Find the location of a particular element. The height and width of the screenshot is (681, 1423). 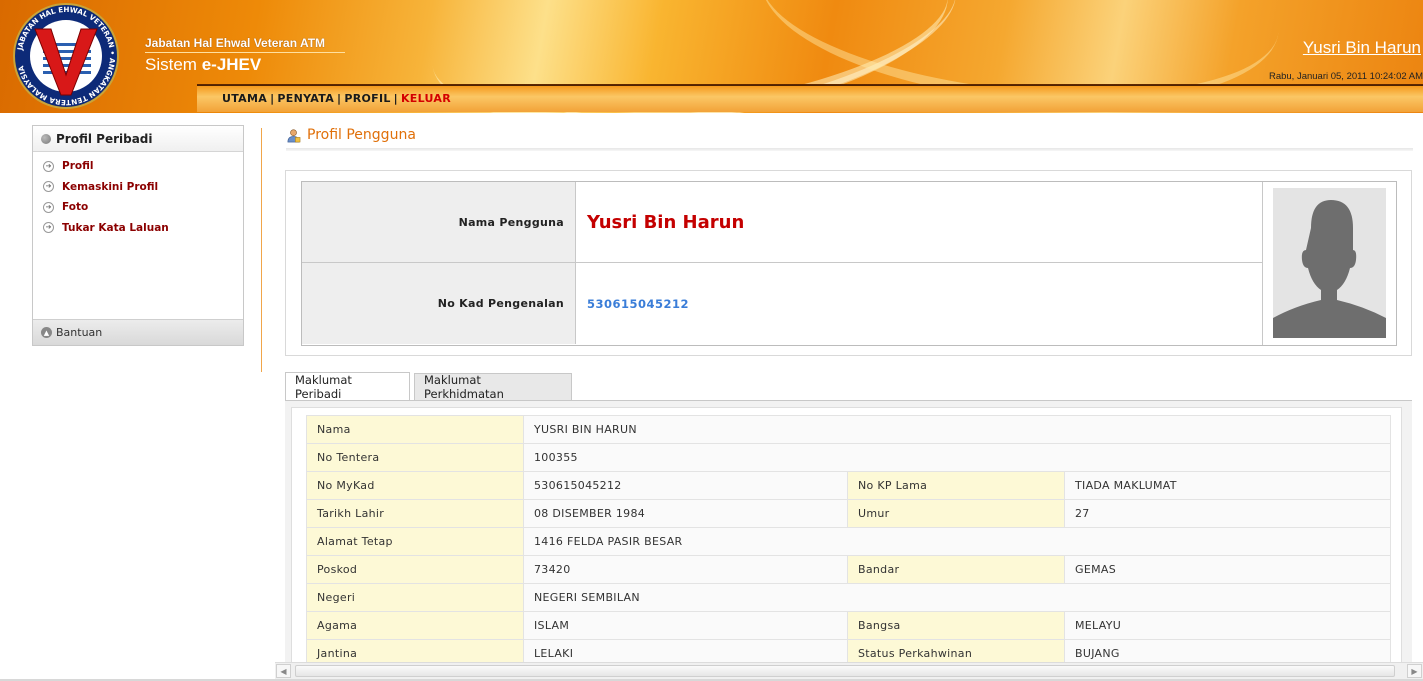

bullet-icon is located at coordinates (46, 138).